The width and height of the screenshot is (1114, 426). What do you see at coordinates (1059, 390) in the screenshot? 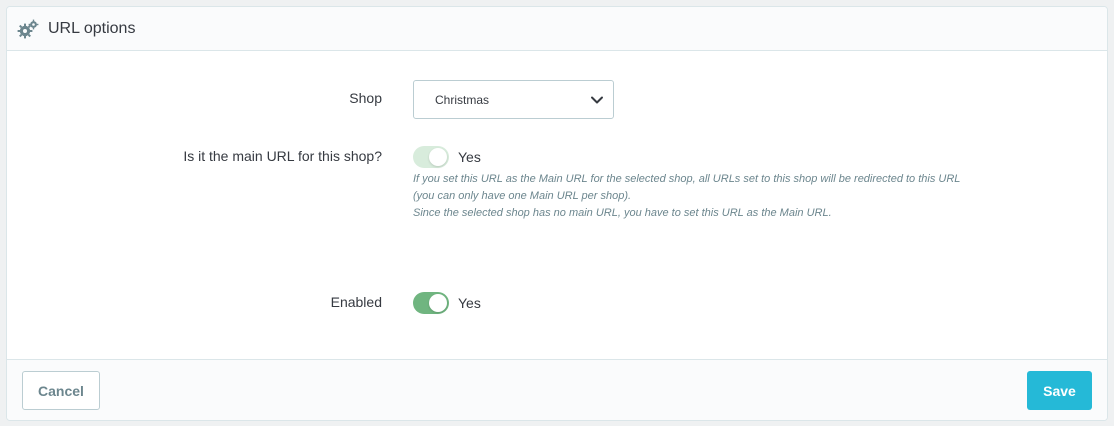
I see `save-button: Save` at bounding box center [1059, 390].